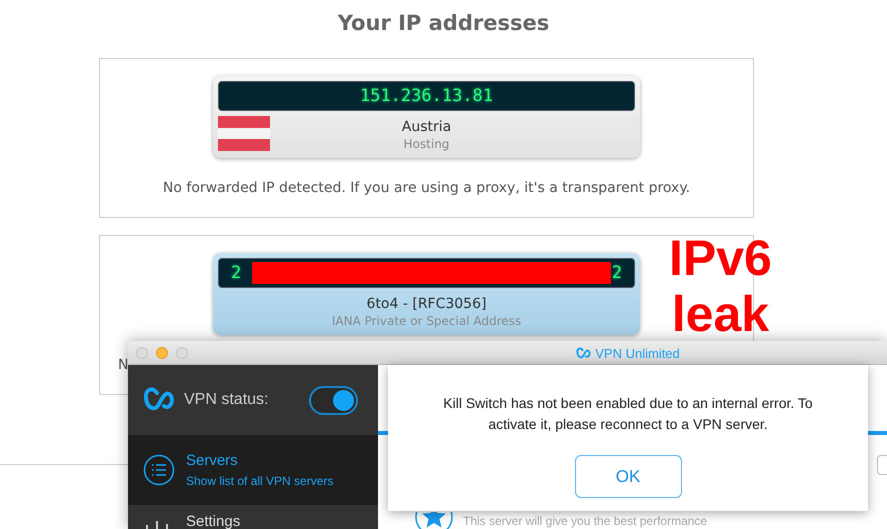 The image size is (887, 529). Describe the element at coordinates (212, 460) in the screenshot. I see `menu-item-title: Servers` at that location.